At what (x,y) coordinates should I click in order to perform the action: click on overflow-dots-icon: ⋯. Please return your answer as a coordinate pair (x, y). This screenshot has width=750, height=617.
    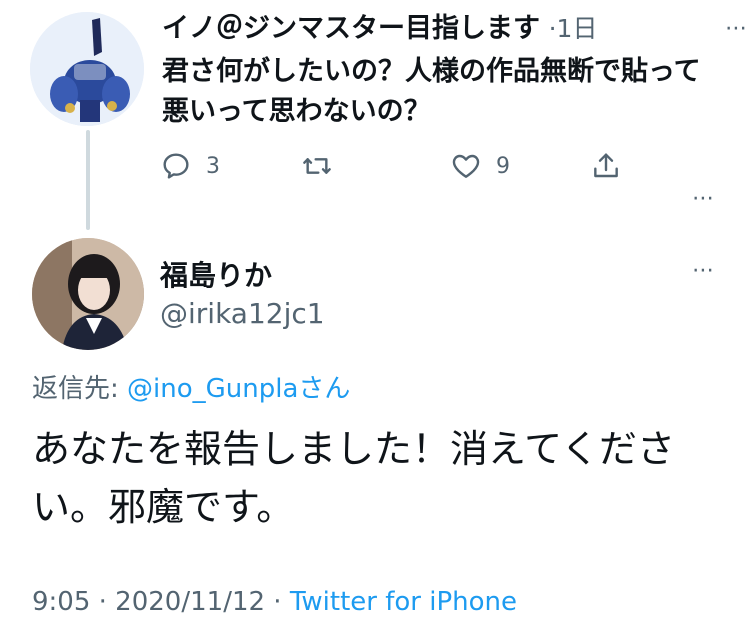
    Looking at the image, I should click on (703, 198).